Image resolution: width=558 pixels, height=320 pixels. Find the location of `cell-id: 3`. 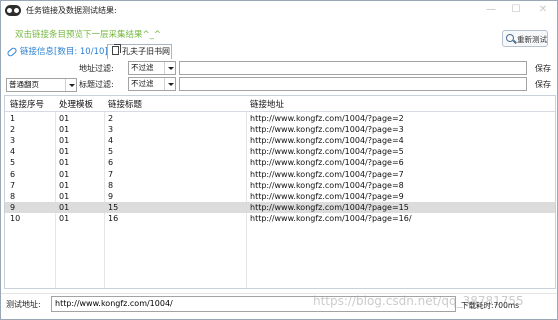

cell-id: 3 is located at coordinates (13, 141).